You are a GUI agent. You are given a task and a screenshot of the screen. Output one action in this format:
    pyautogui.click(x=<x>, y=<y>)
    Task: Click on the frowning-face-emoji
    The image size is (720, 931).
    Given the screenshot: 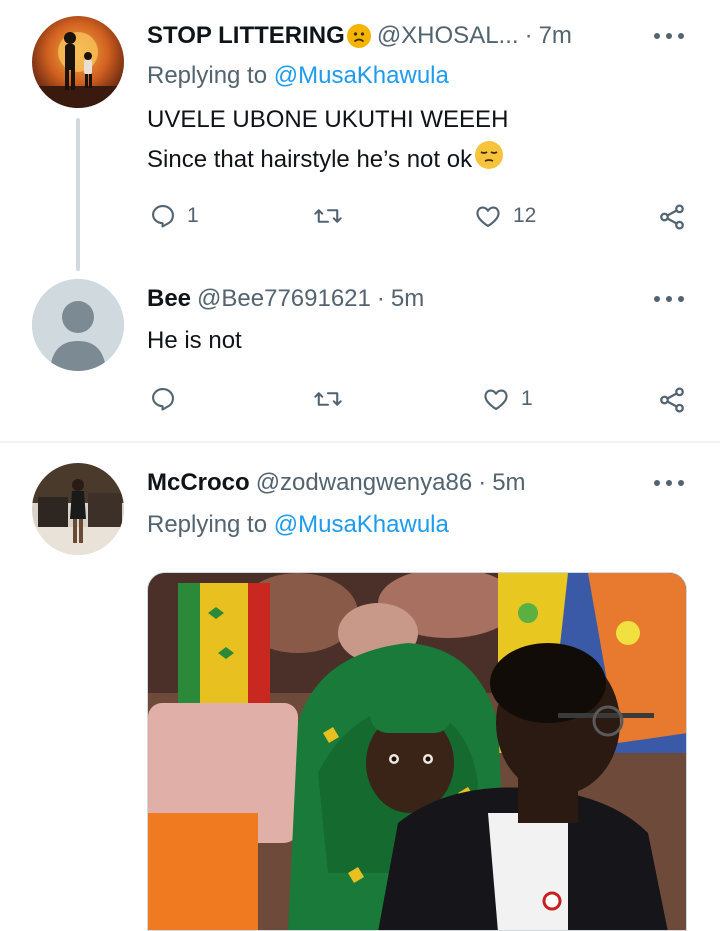 What is the action you would take?
    pyautogui.click(x=358, y=36)
    